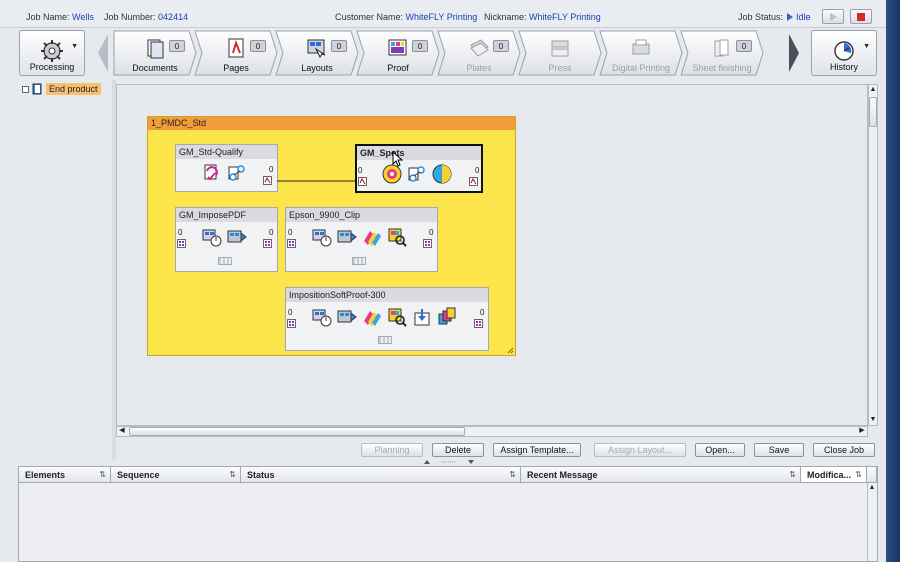 Image resolution: width=900 pixels, height=562 pixels. What do you see at coordinates (833, 16) in the screenshot?
I see `start-job-button` at bounding box center [833, 16].